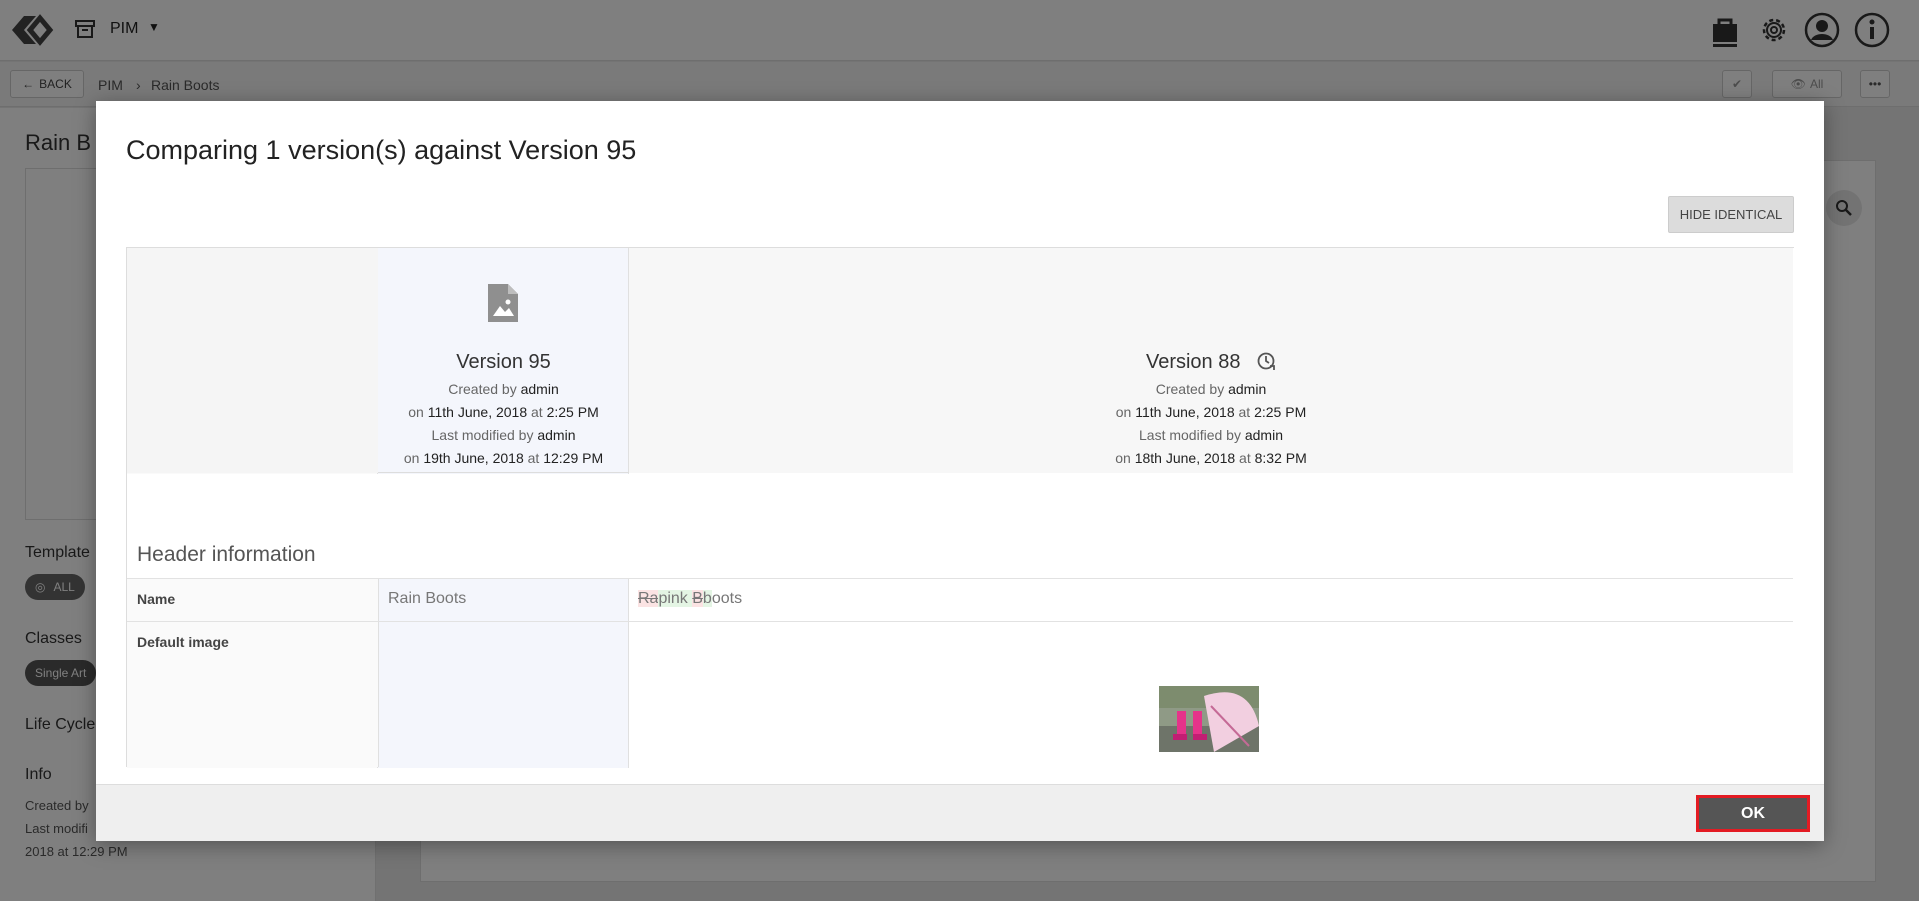  Describe the element at coordinates (473, 458) in the screenshot. I see `base-modified-date: 19th June, 2018` at that location.